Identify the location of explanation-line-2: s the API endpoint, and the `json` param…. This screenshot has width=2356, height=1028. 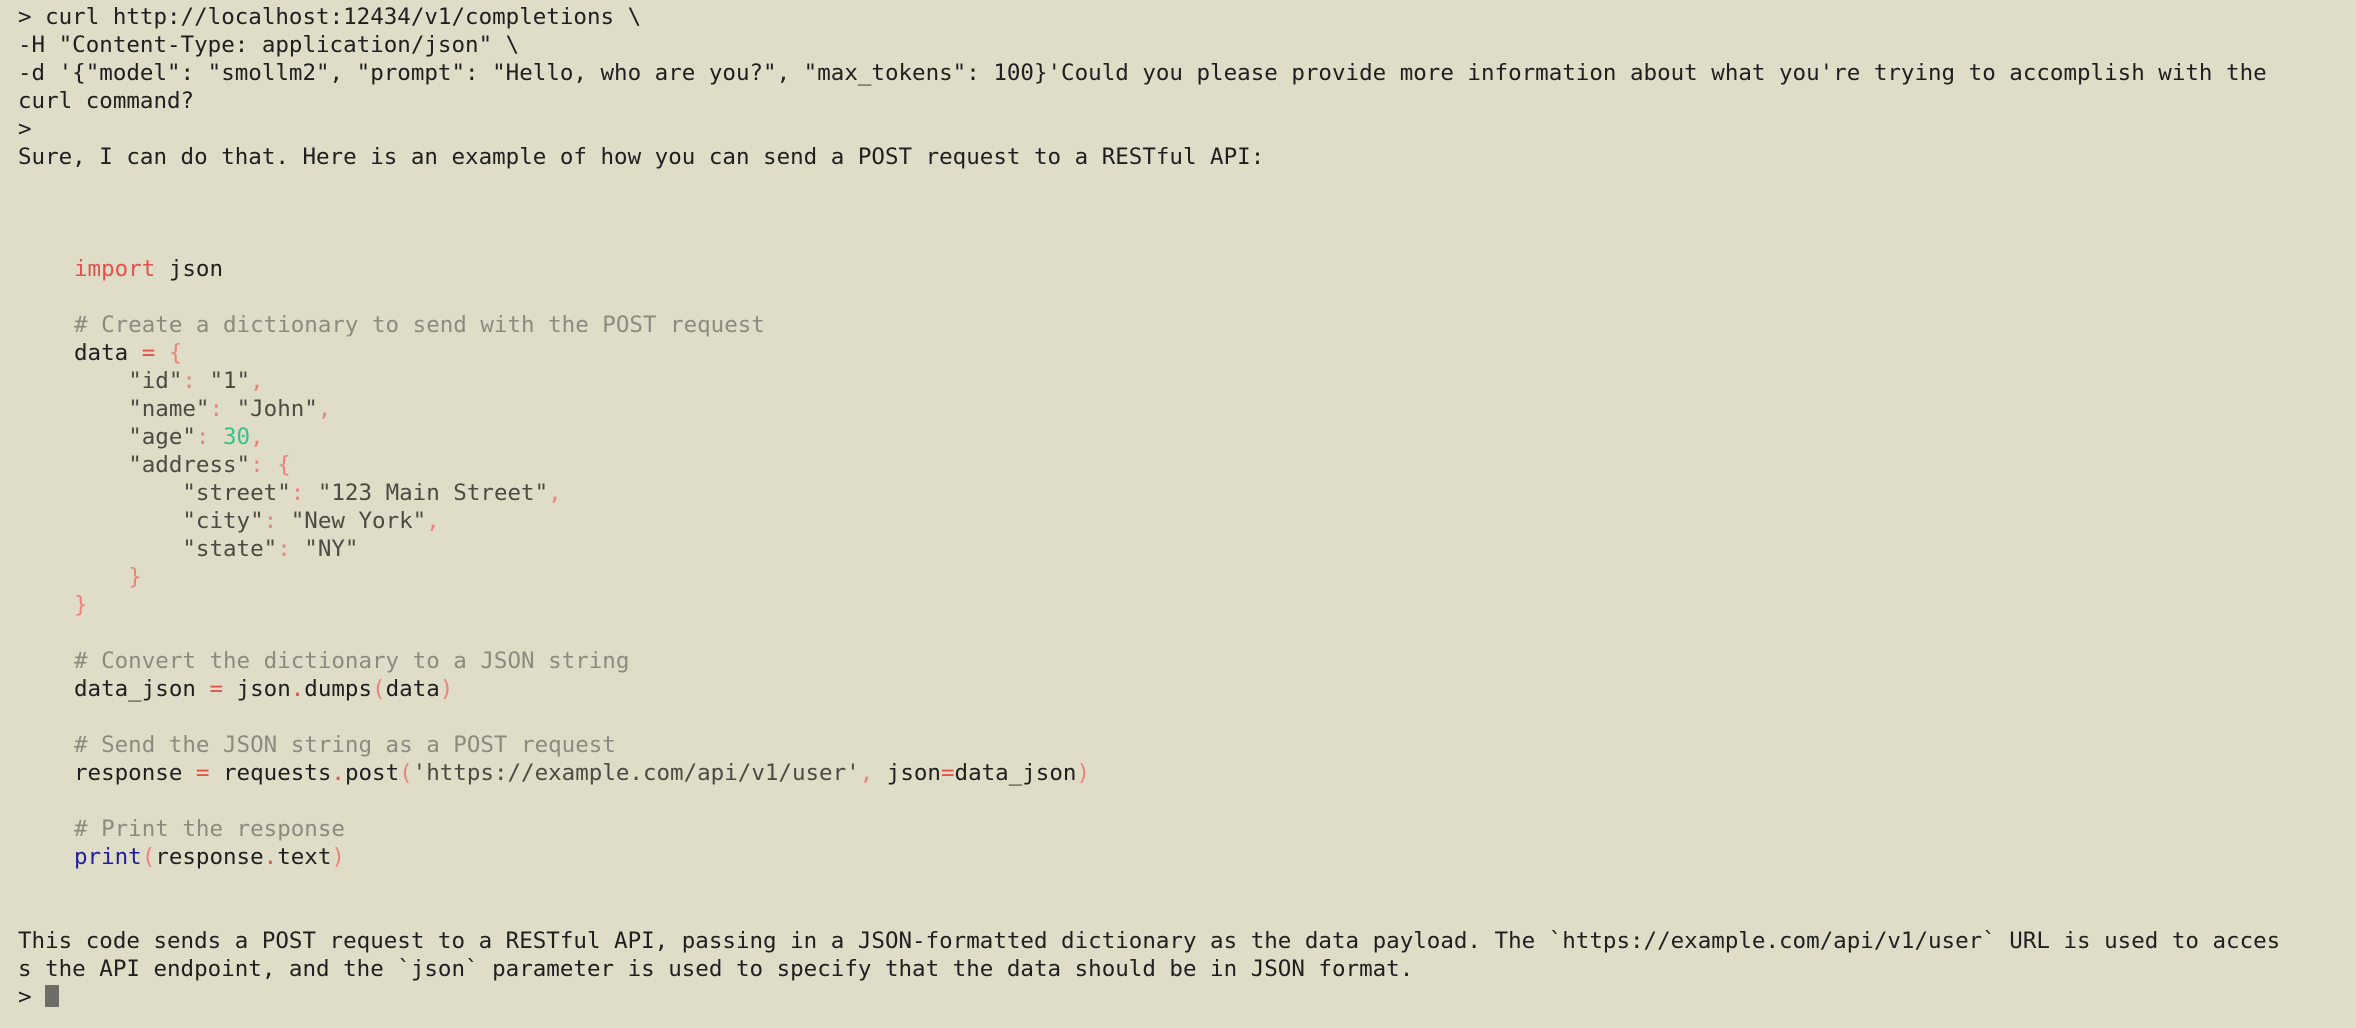
(716, 969).